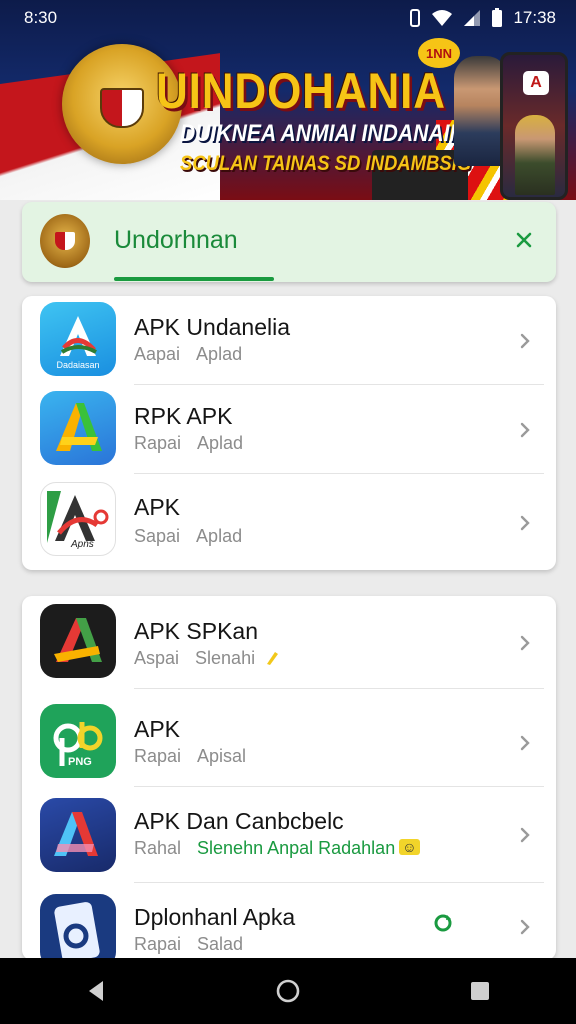  I want to click on garuda-logo-icon, so click(65, 241).